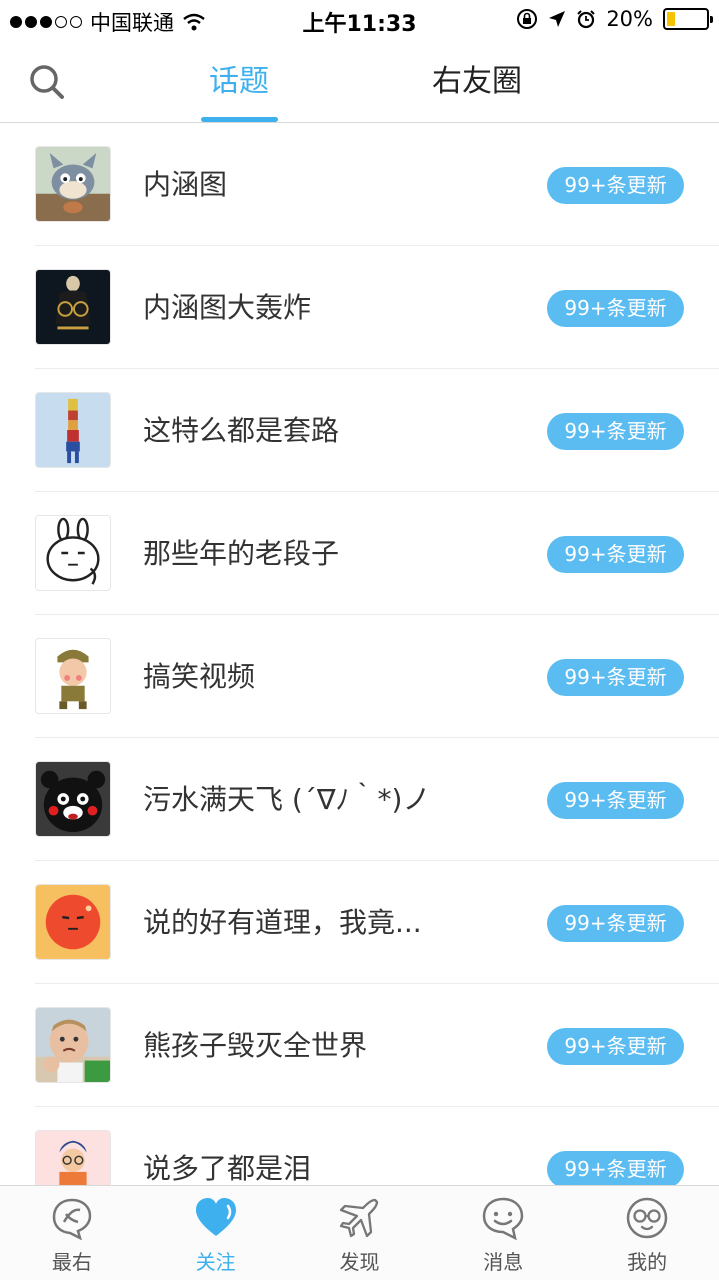 Image resolution: width=719 pixels, height=1280 pixels. Describe the element at coordinates (527, 19) in the screenshot. I see `rotation-lock-icon` at that location.